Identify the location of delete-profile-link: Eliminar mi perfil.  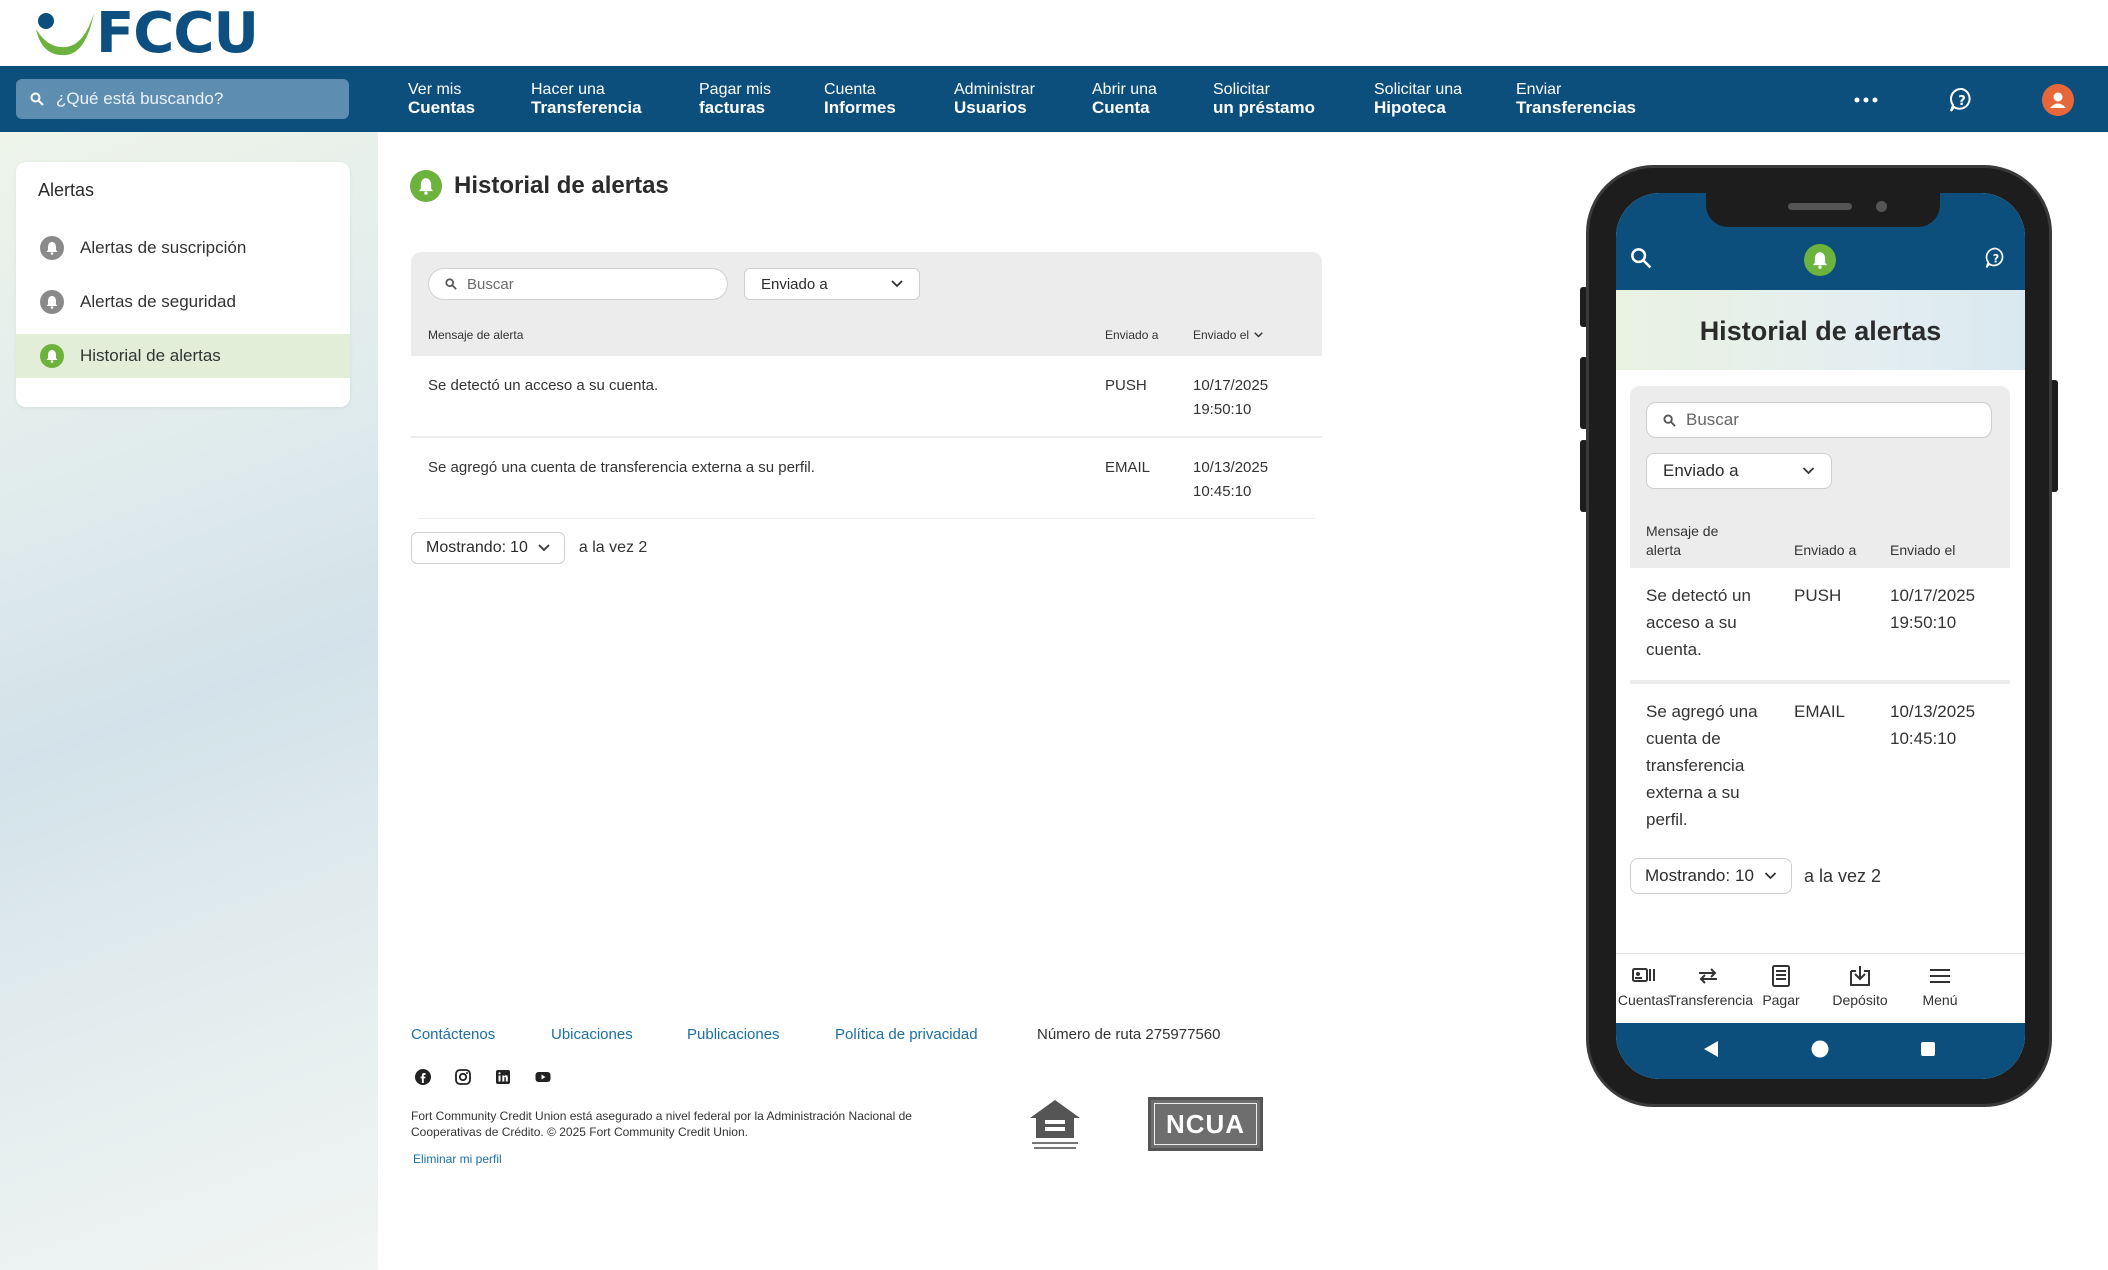
(457, 1159).